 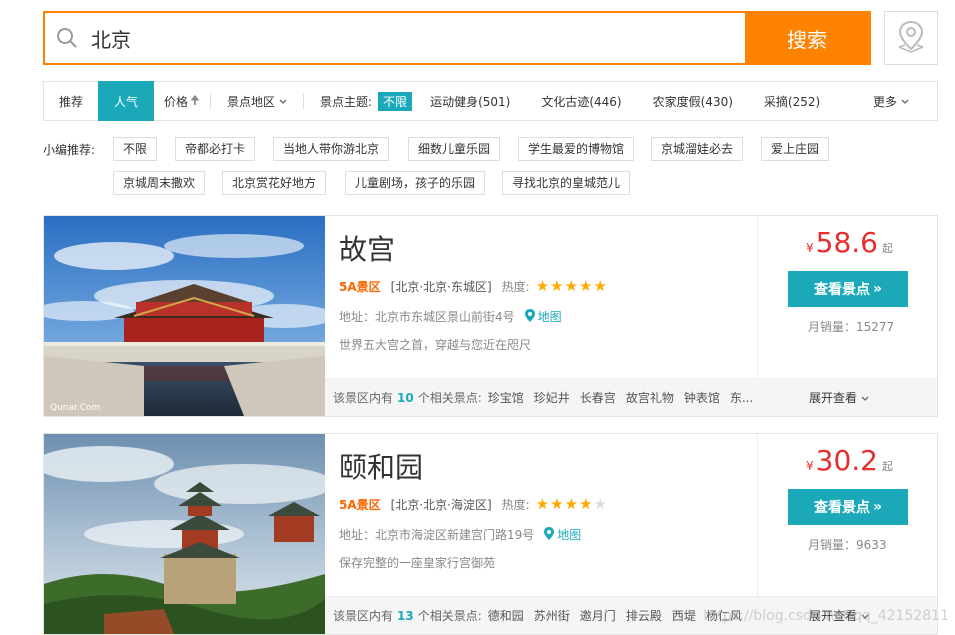 I want to click on arrow-up-icon: 🠉, so click(x=195, y=99).